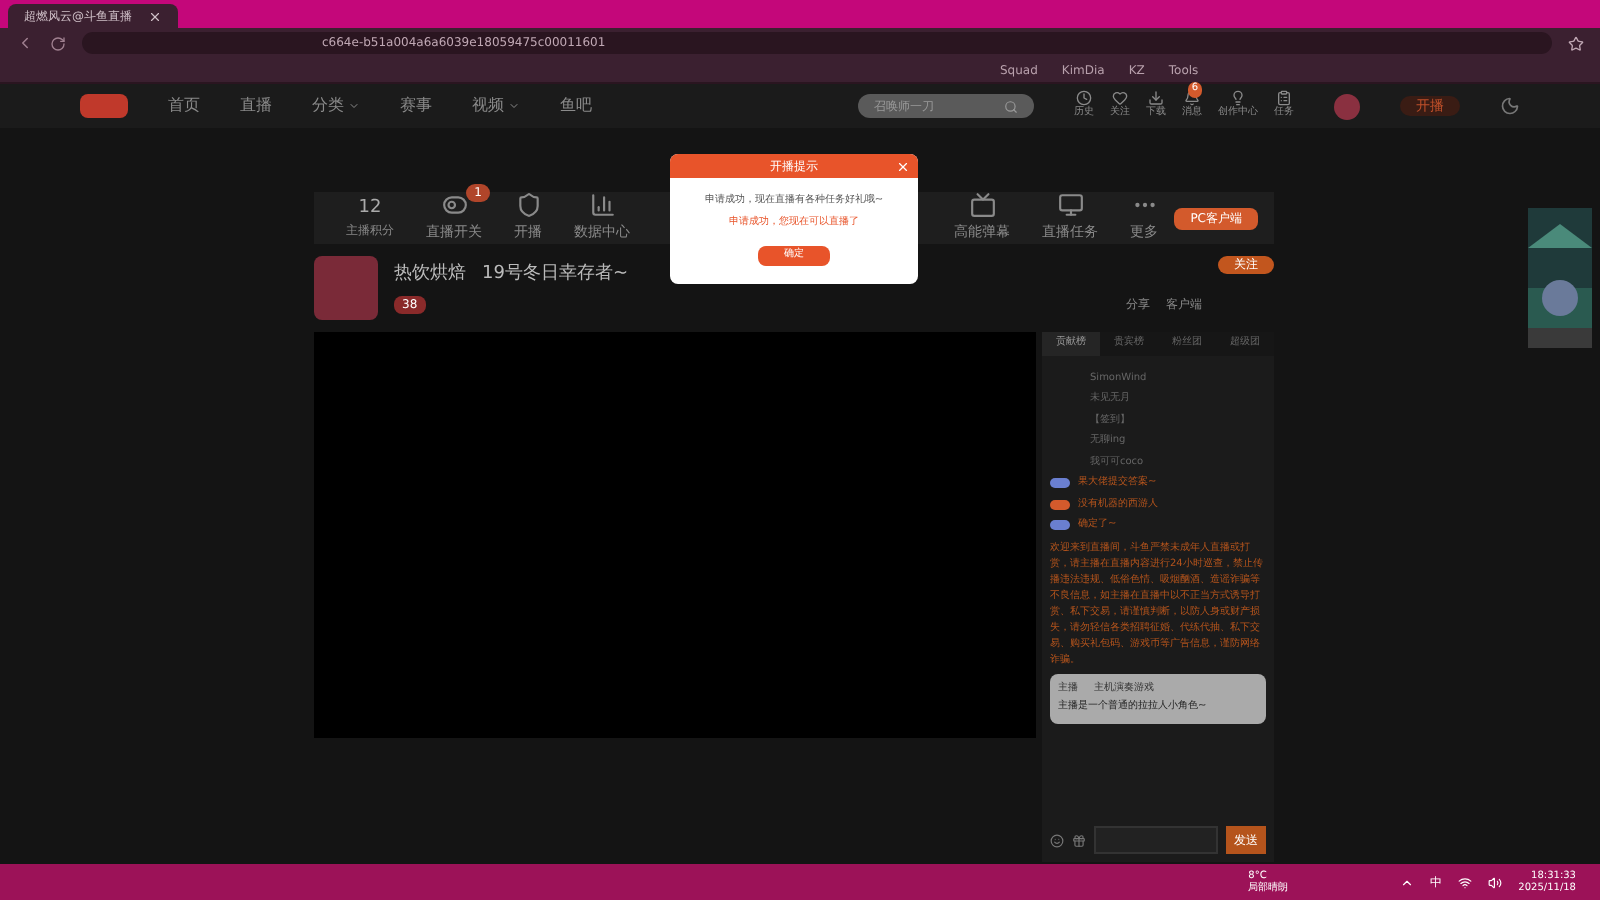 The height and width of the screenshot is (900, 1600). What do you see at coordinates (58, 43) in the screenshot?
I see `reload-icon` at bounding box center [58, 43].